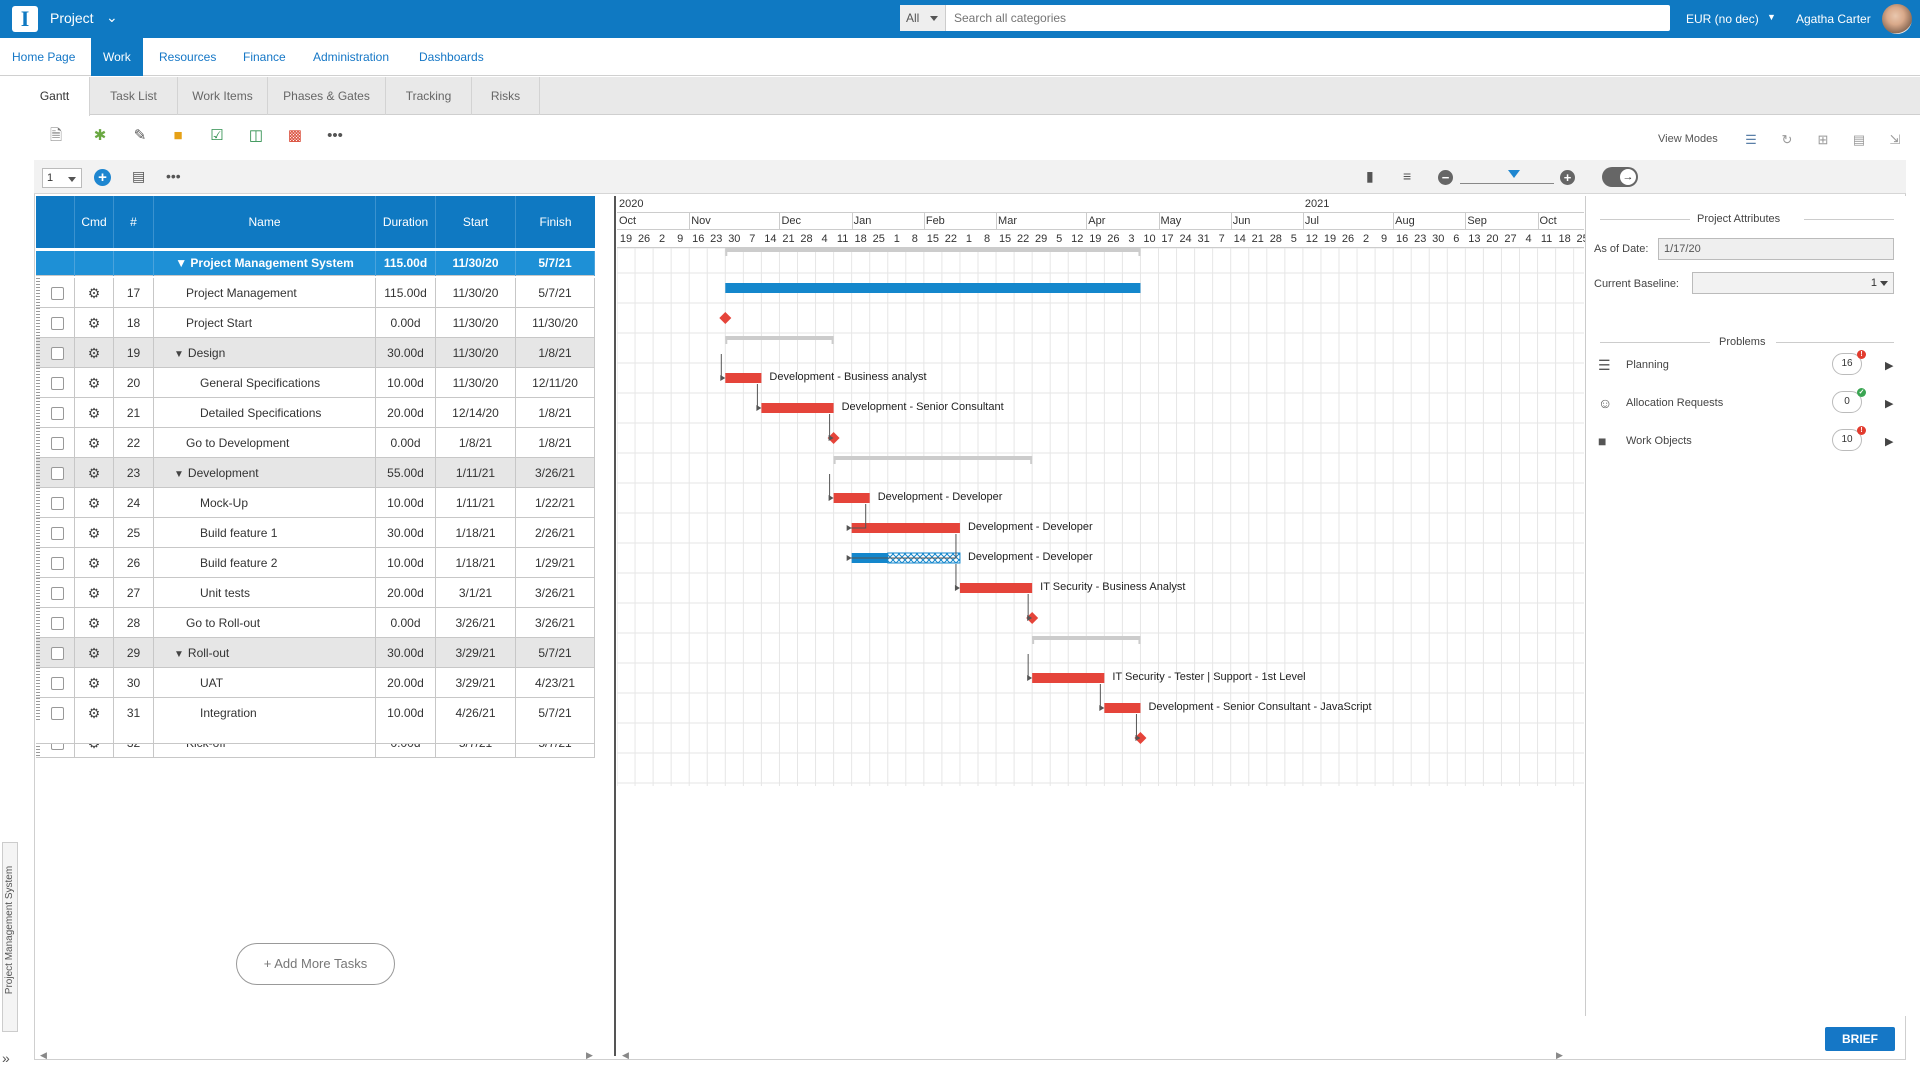 The height and width of the screenshot is (1080, 1920). What do you see at coordinates (100, 136) in the screenshot?
I see `feed-icon: ✱` at bounding box center [100, 136].